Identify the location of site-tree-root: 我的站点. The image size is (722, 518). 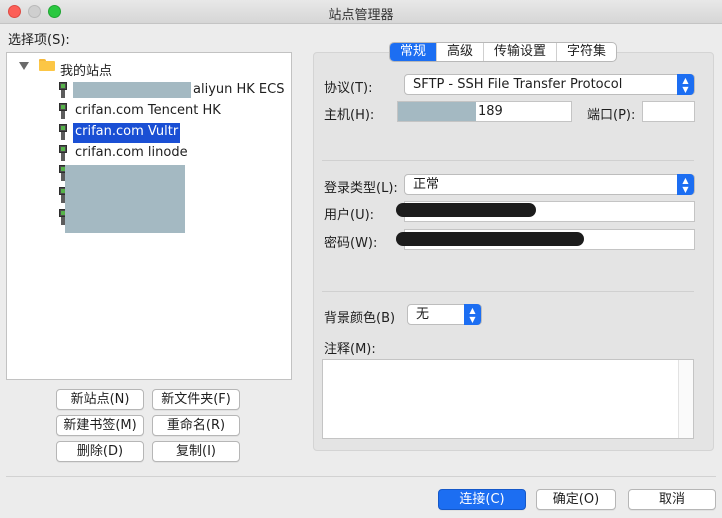
(86, 69).